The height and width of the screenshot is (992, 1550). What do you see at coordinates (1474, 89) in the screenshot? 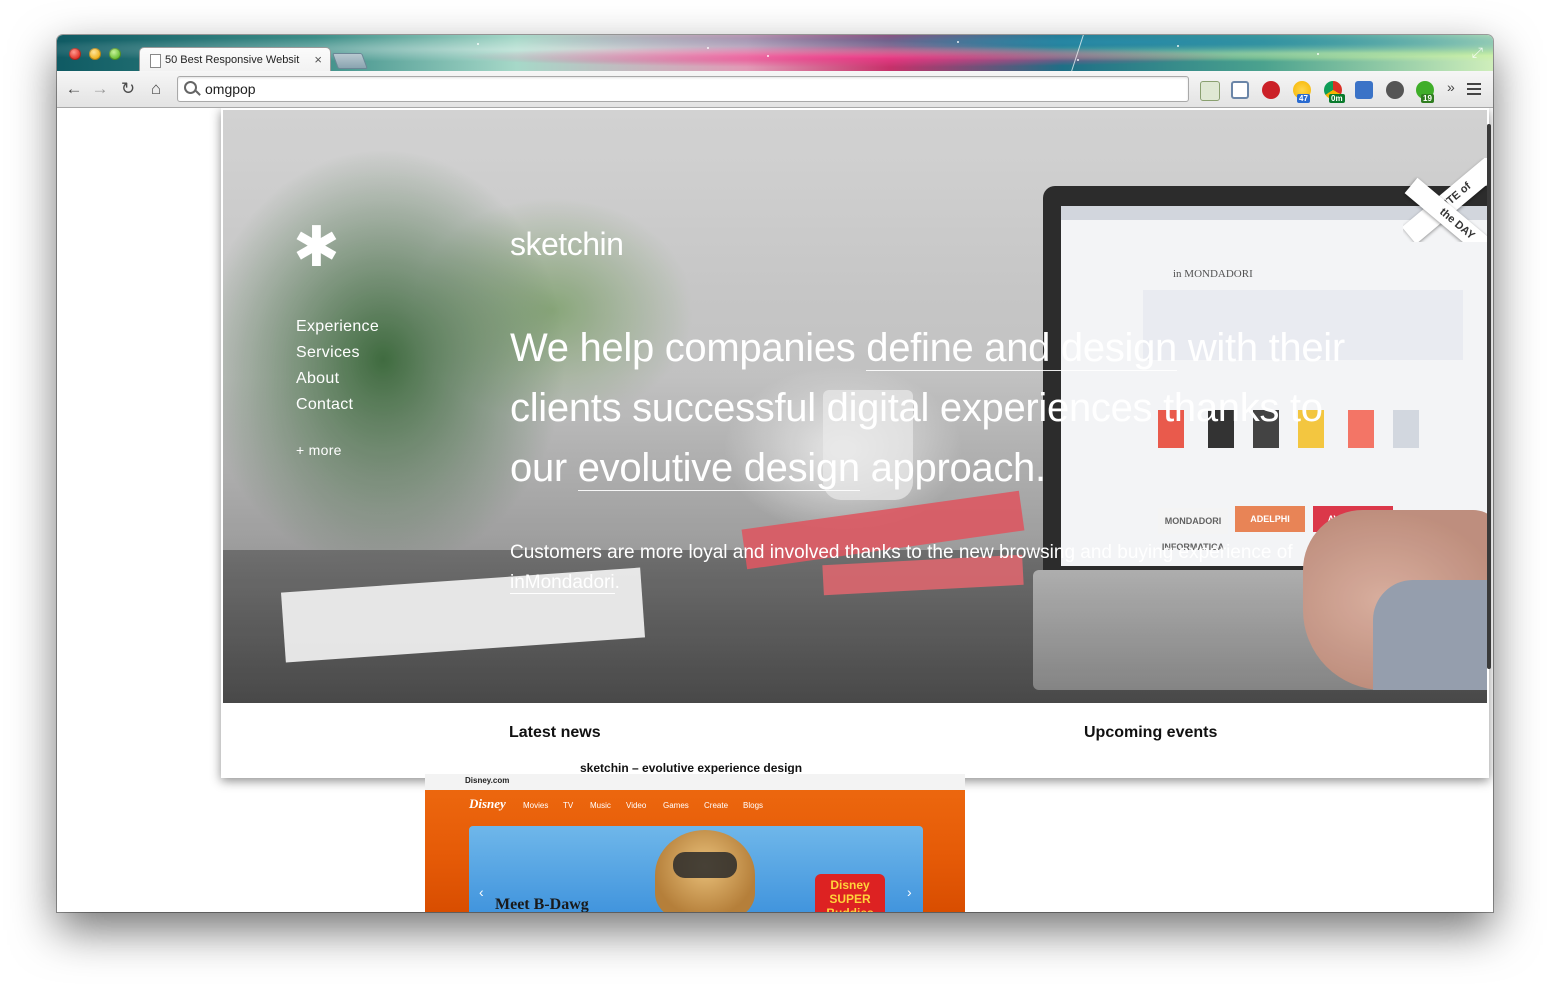
I see `menu-icon` at bounding box center [1474, 89].